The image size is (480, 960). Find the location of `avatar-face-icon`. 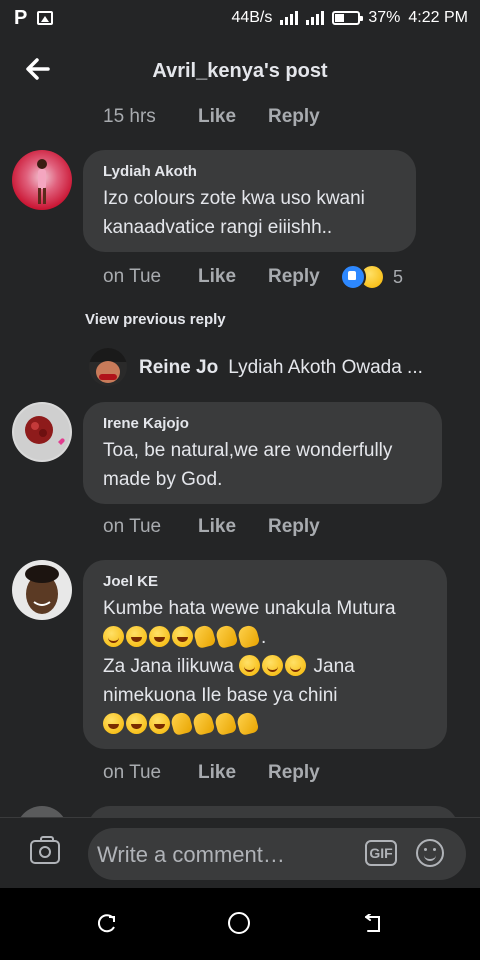

avatar-face-icon is located at coordinates (108, 365).